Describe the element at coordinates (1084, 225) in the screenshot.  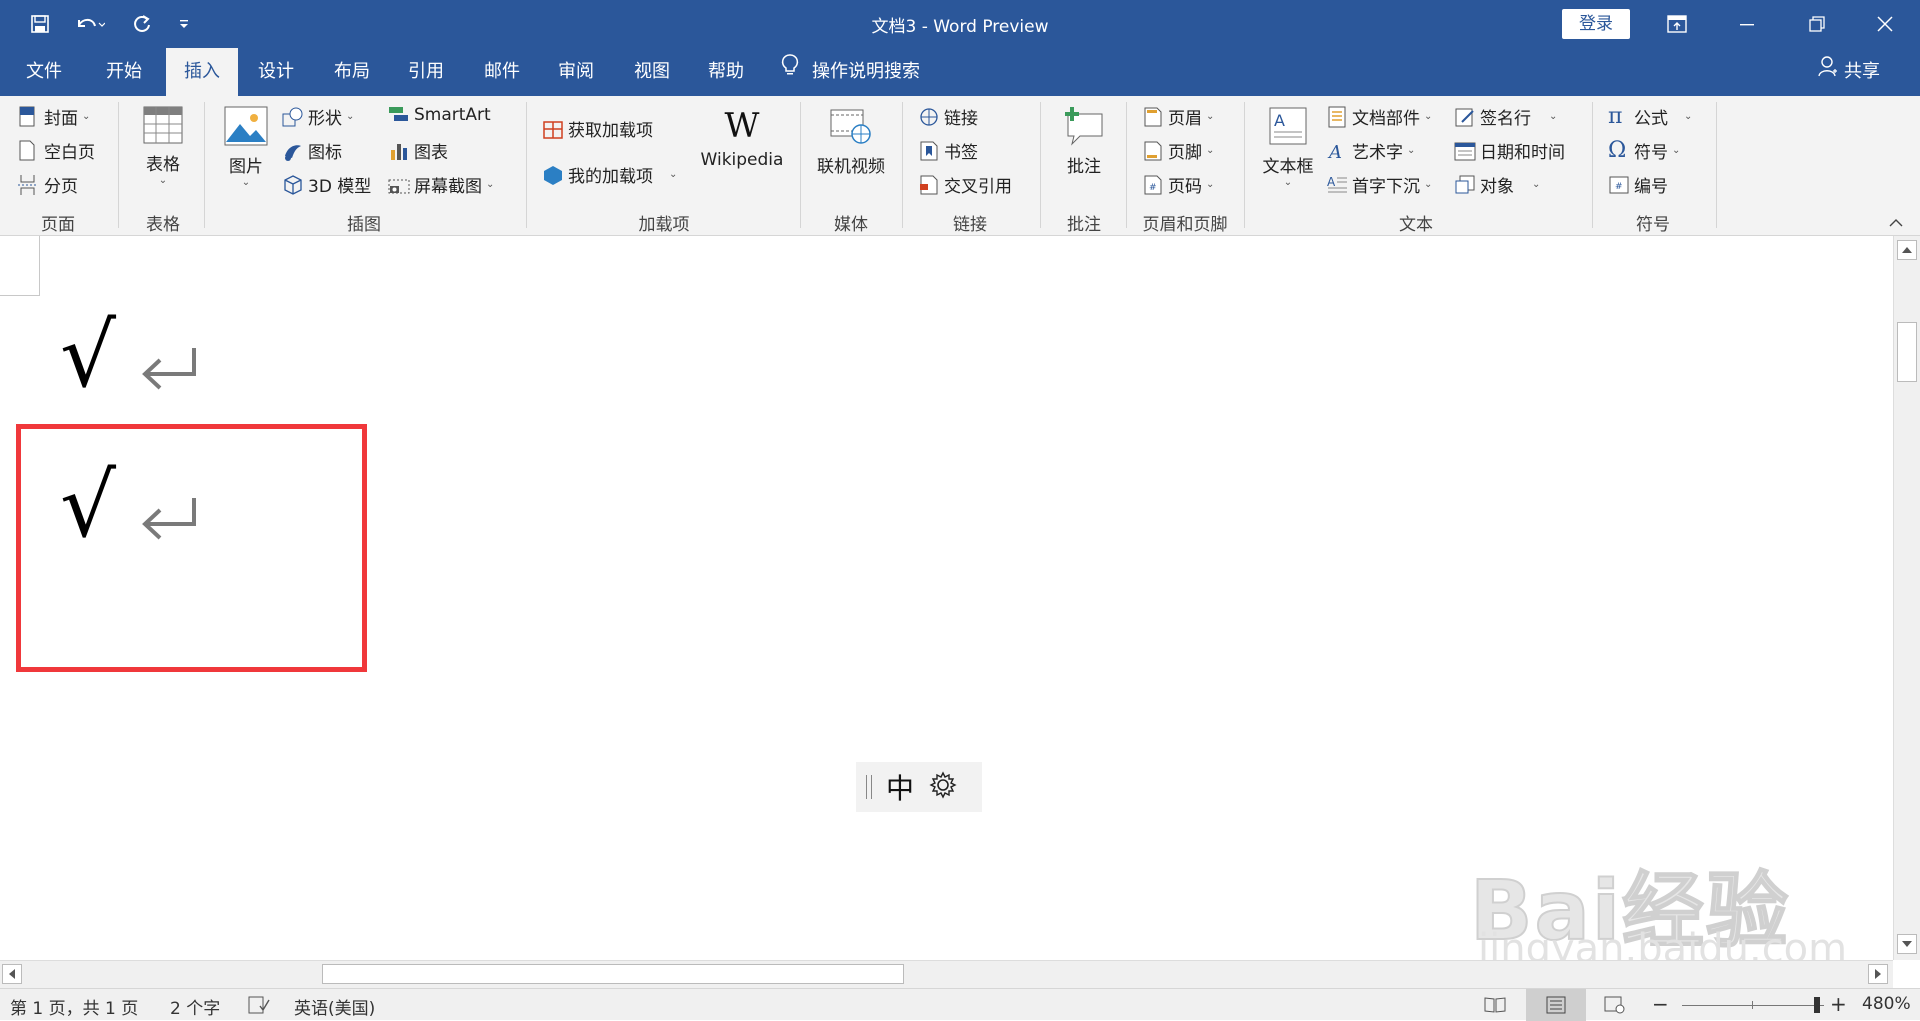
I see `group-comments-label: 批注` at that location.